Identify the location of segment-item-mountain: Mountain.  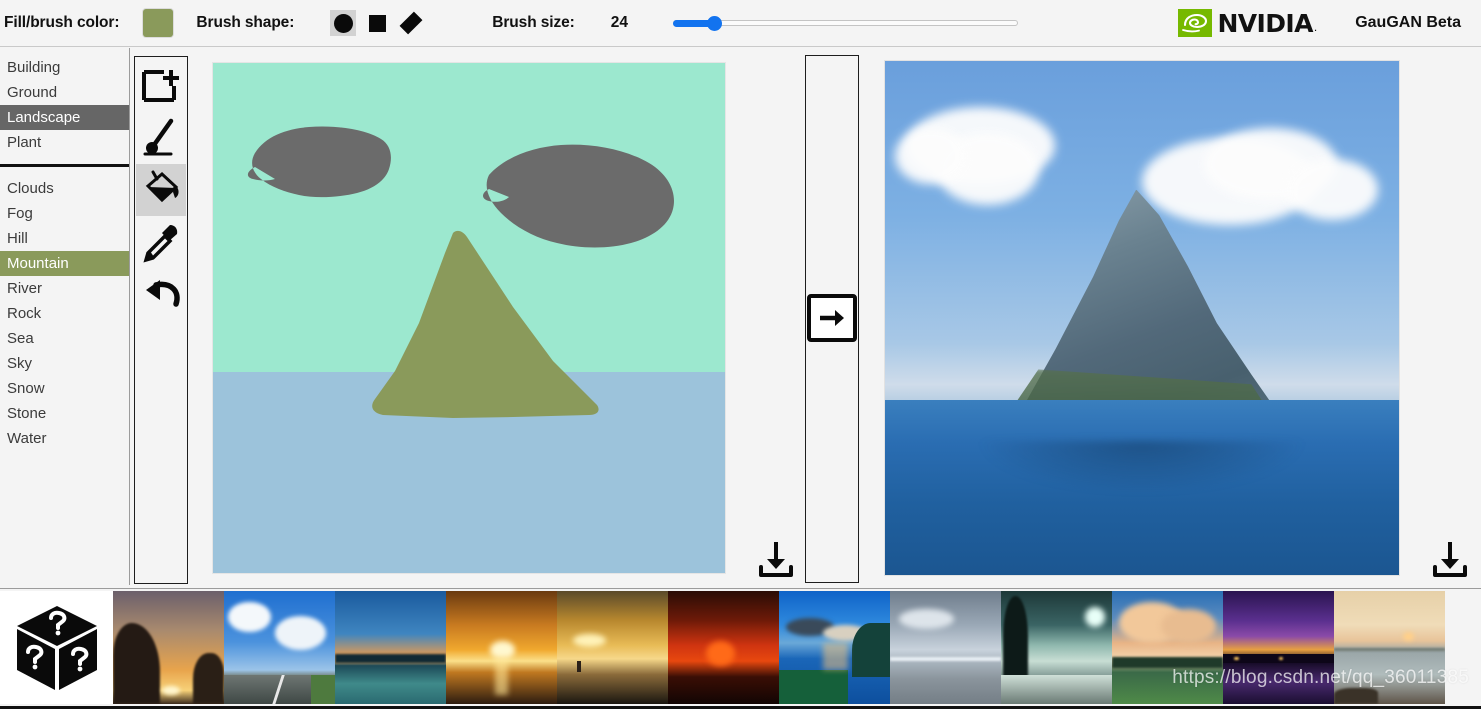
(64, 263).